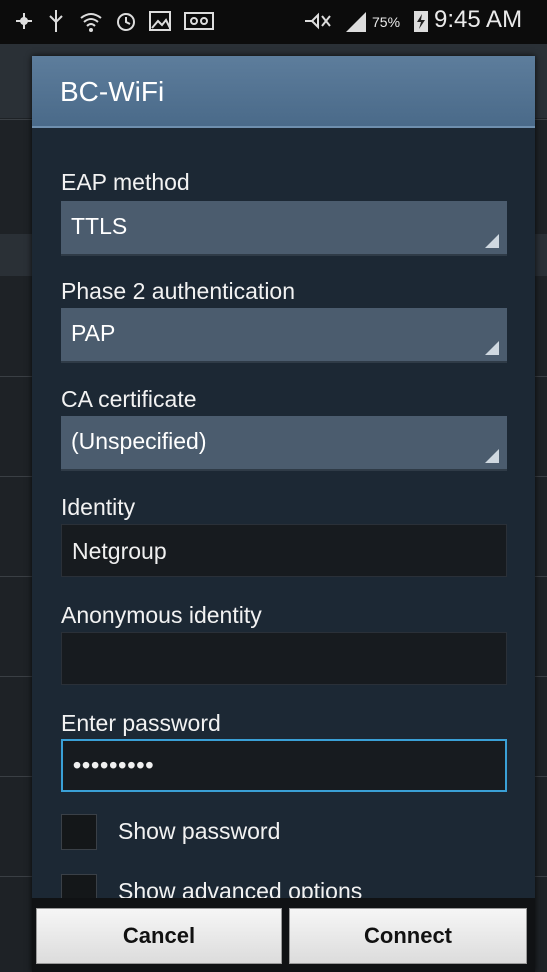 This screenshot has height=972, width=547. What do you see at coordinates (91, 22) in the screenshot?
I see `wifi-icon` at bounding box center [91, 22].